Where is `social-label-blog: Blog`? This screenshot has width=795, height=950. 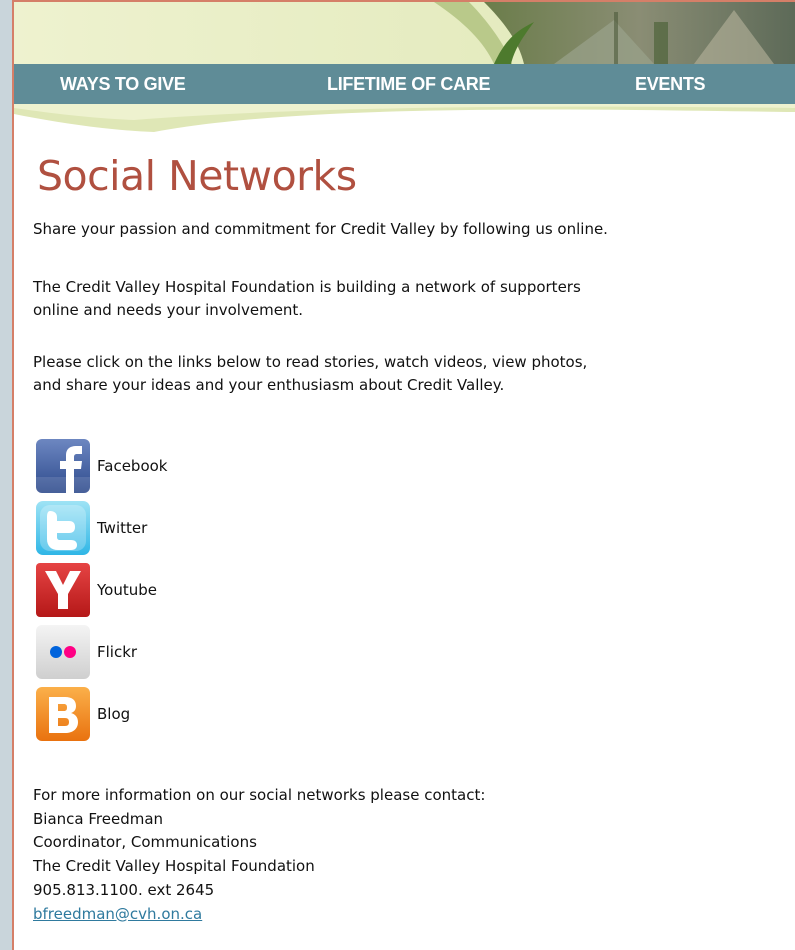
social-label-blog: Blog is located at coordinates (114, 714).